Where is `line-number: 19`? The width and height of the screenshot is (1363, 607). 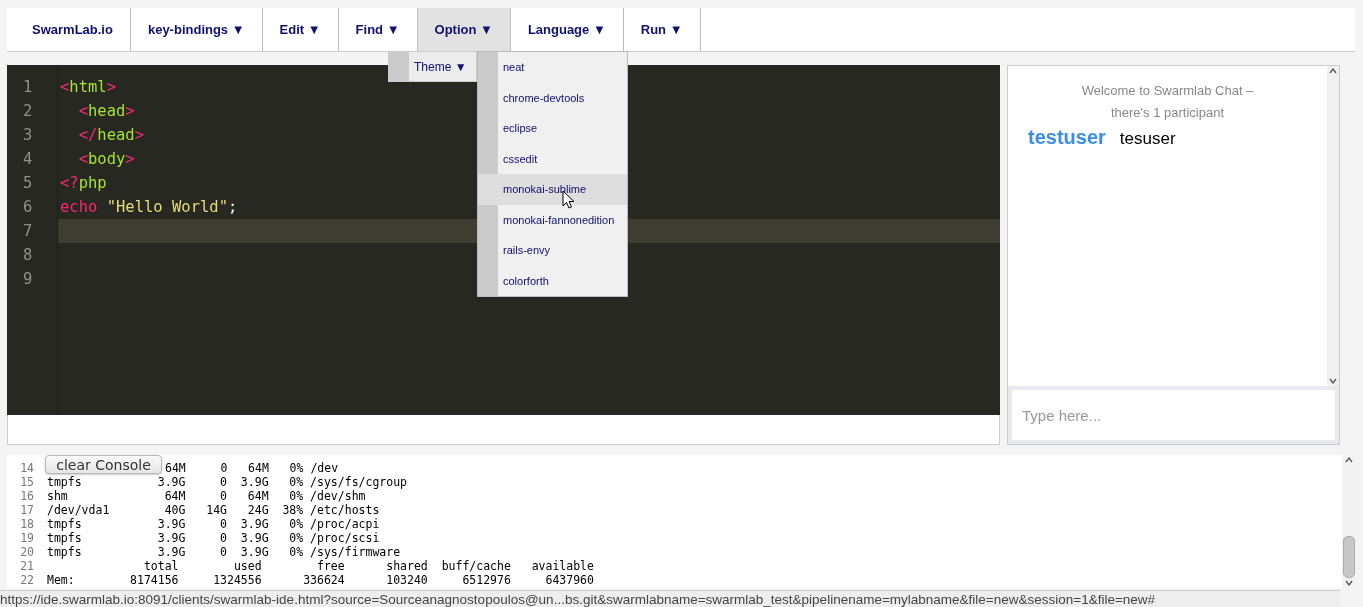 line-number: 19 is located at coordinates (26, 538).